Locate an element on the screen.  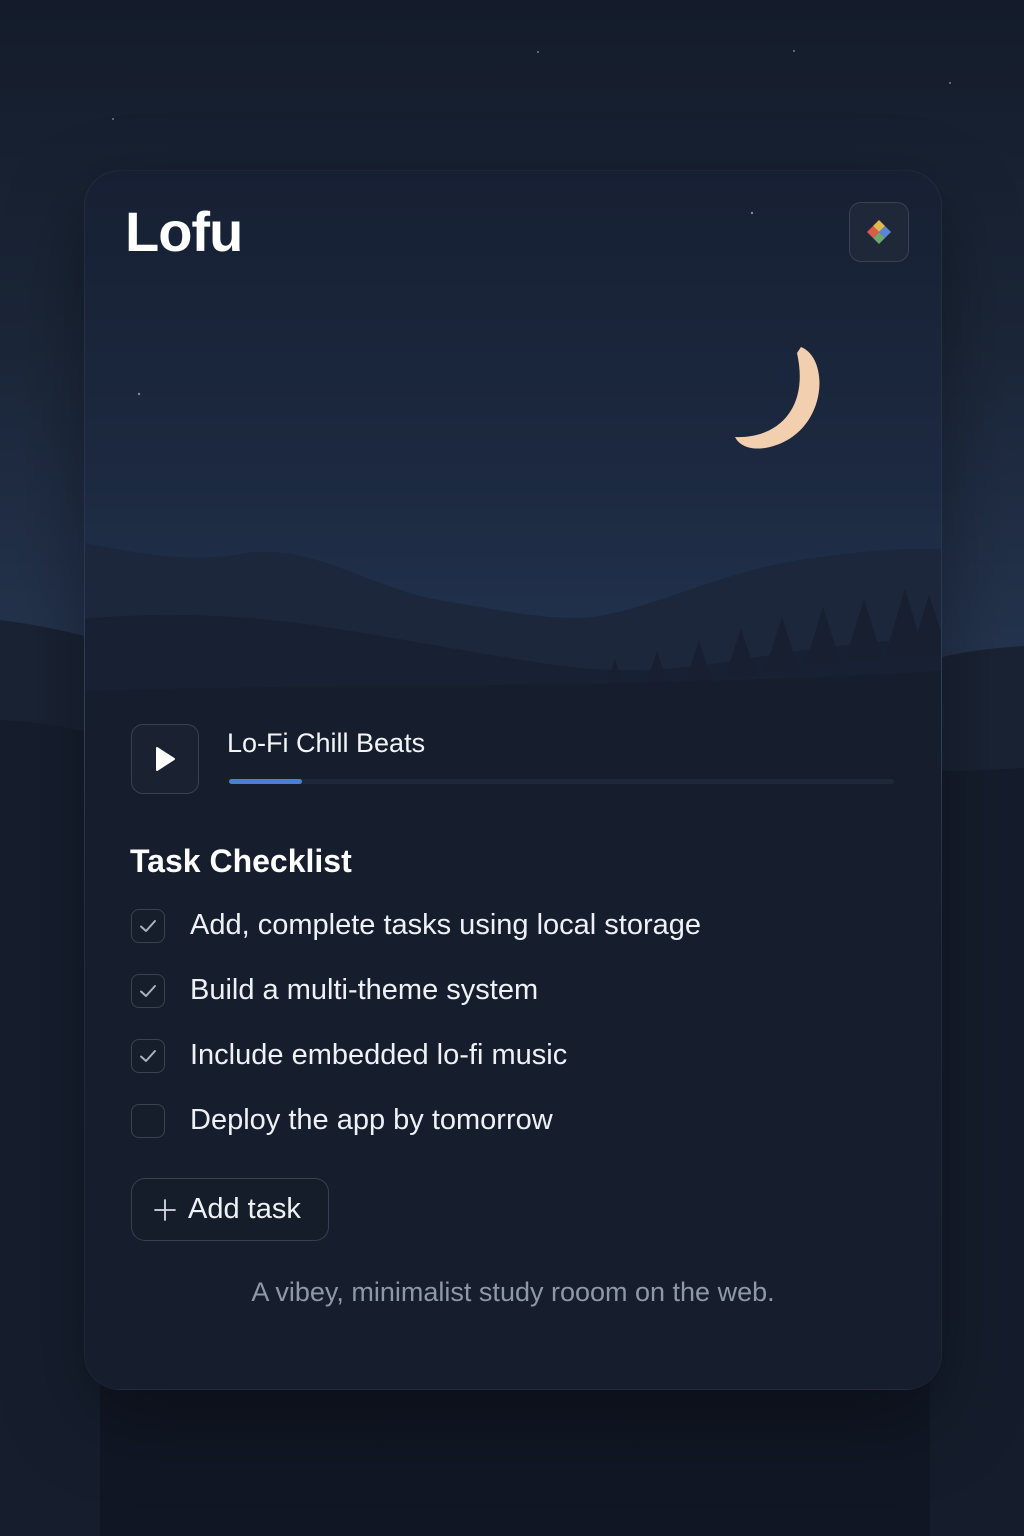
task-item: Include embedded lo-fi music is located at coordinates (511, 1069).